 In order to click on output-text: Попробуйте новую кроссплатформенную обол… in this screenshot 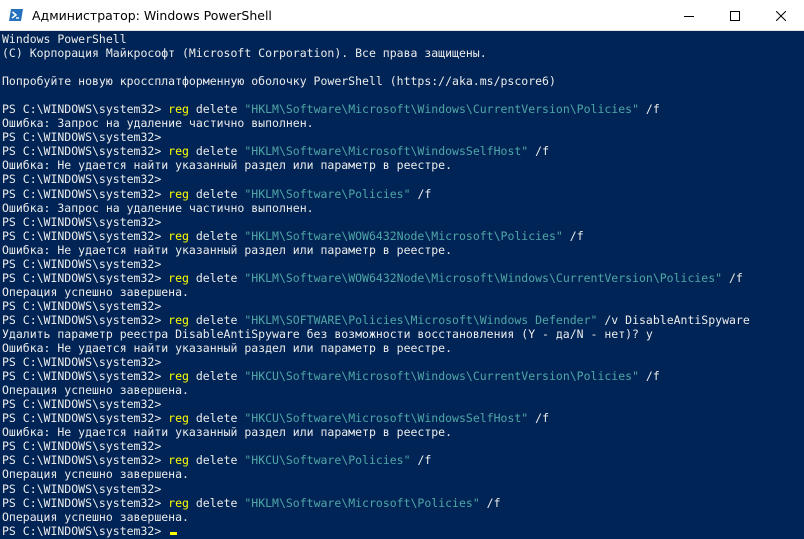, I will do `click(279, 81)`.